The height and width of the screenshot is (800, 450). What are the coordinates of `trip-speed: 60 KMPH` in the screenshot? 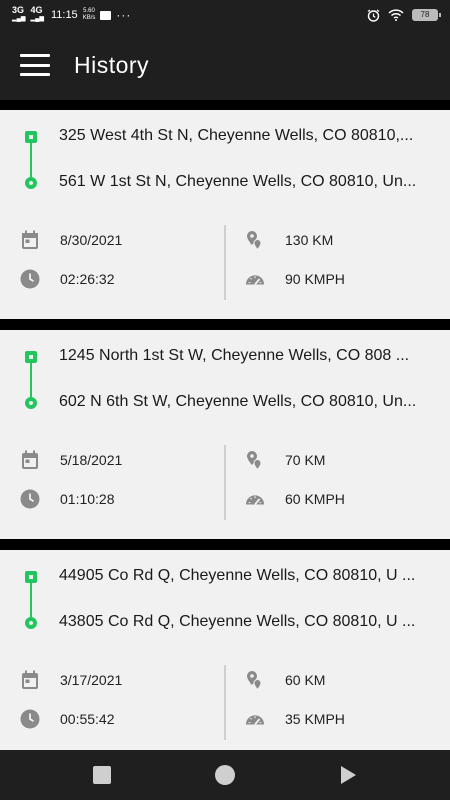 It's located at (295, 499).